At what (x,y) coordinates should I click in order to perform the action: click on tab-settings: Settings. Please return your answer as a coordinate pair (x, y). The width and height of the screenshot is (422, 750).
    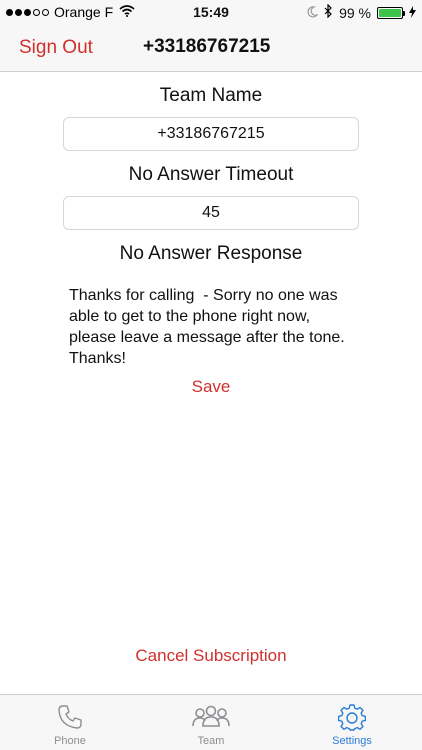
    Looking at the image, I should click on (352, 722).